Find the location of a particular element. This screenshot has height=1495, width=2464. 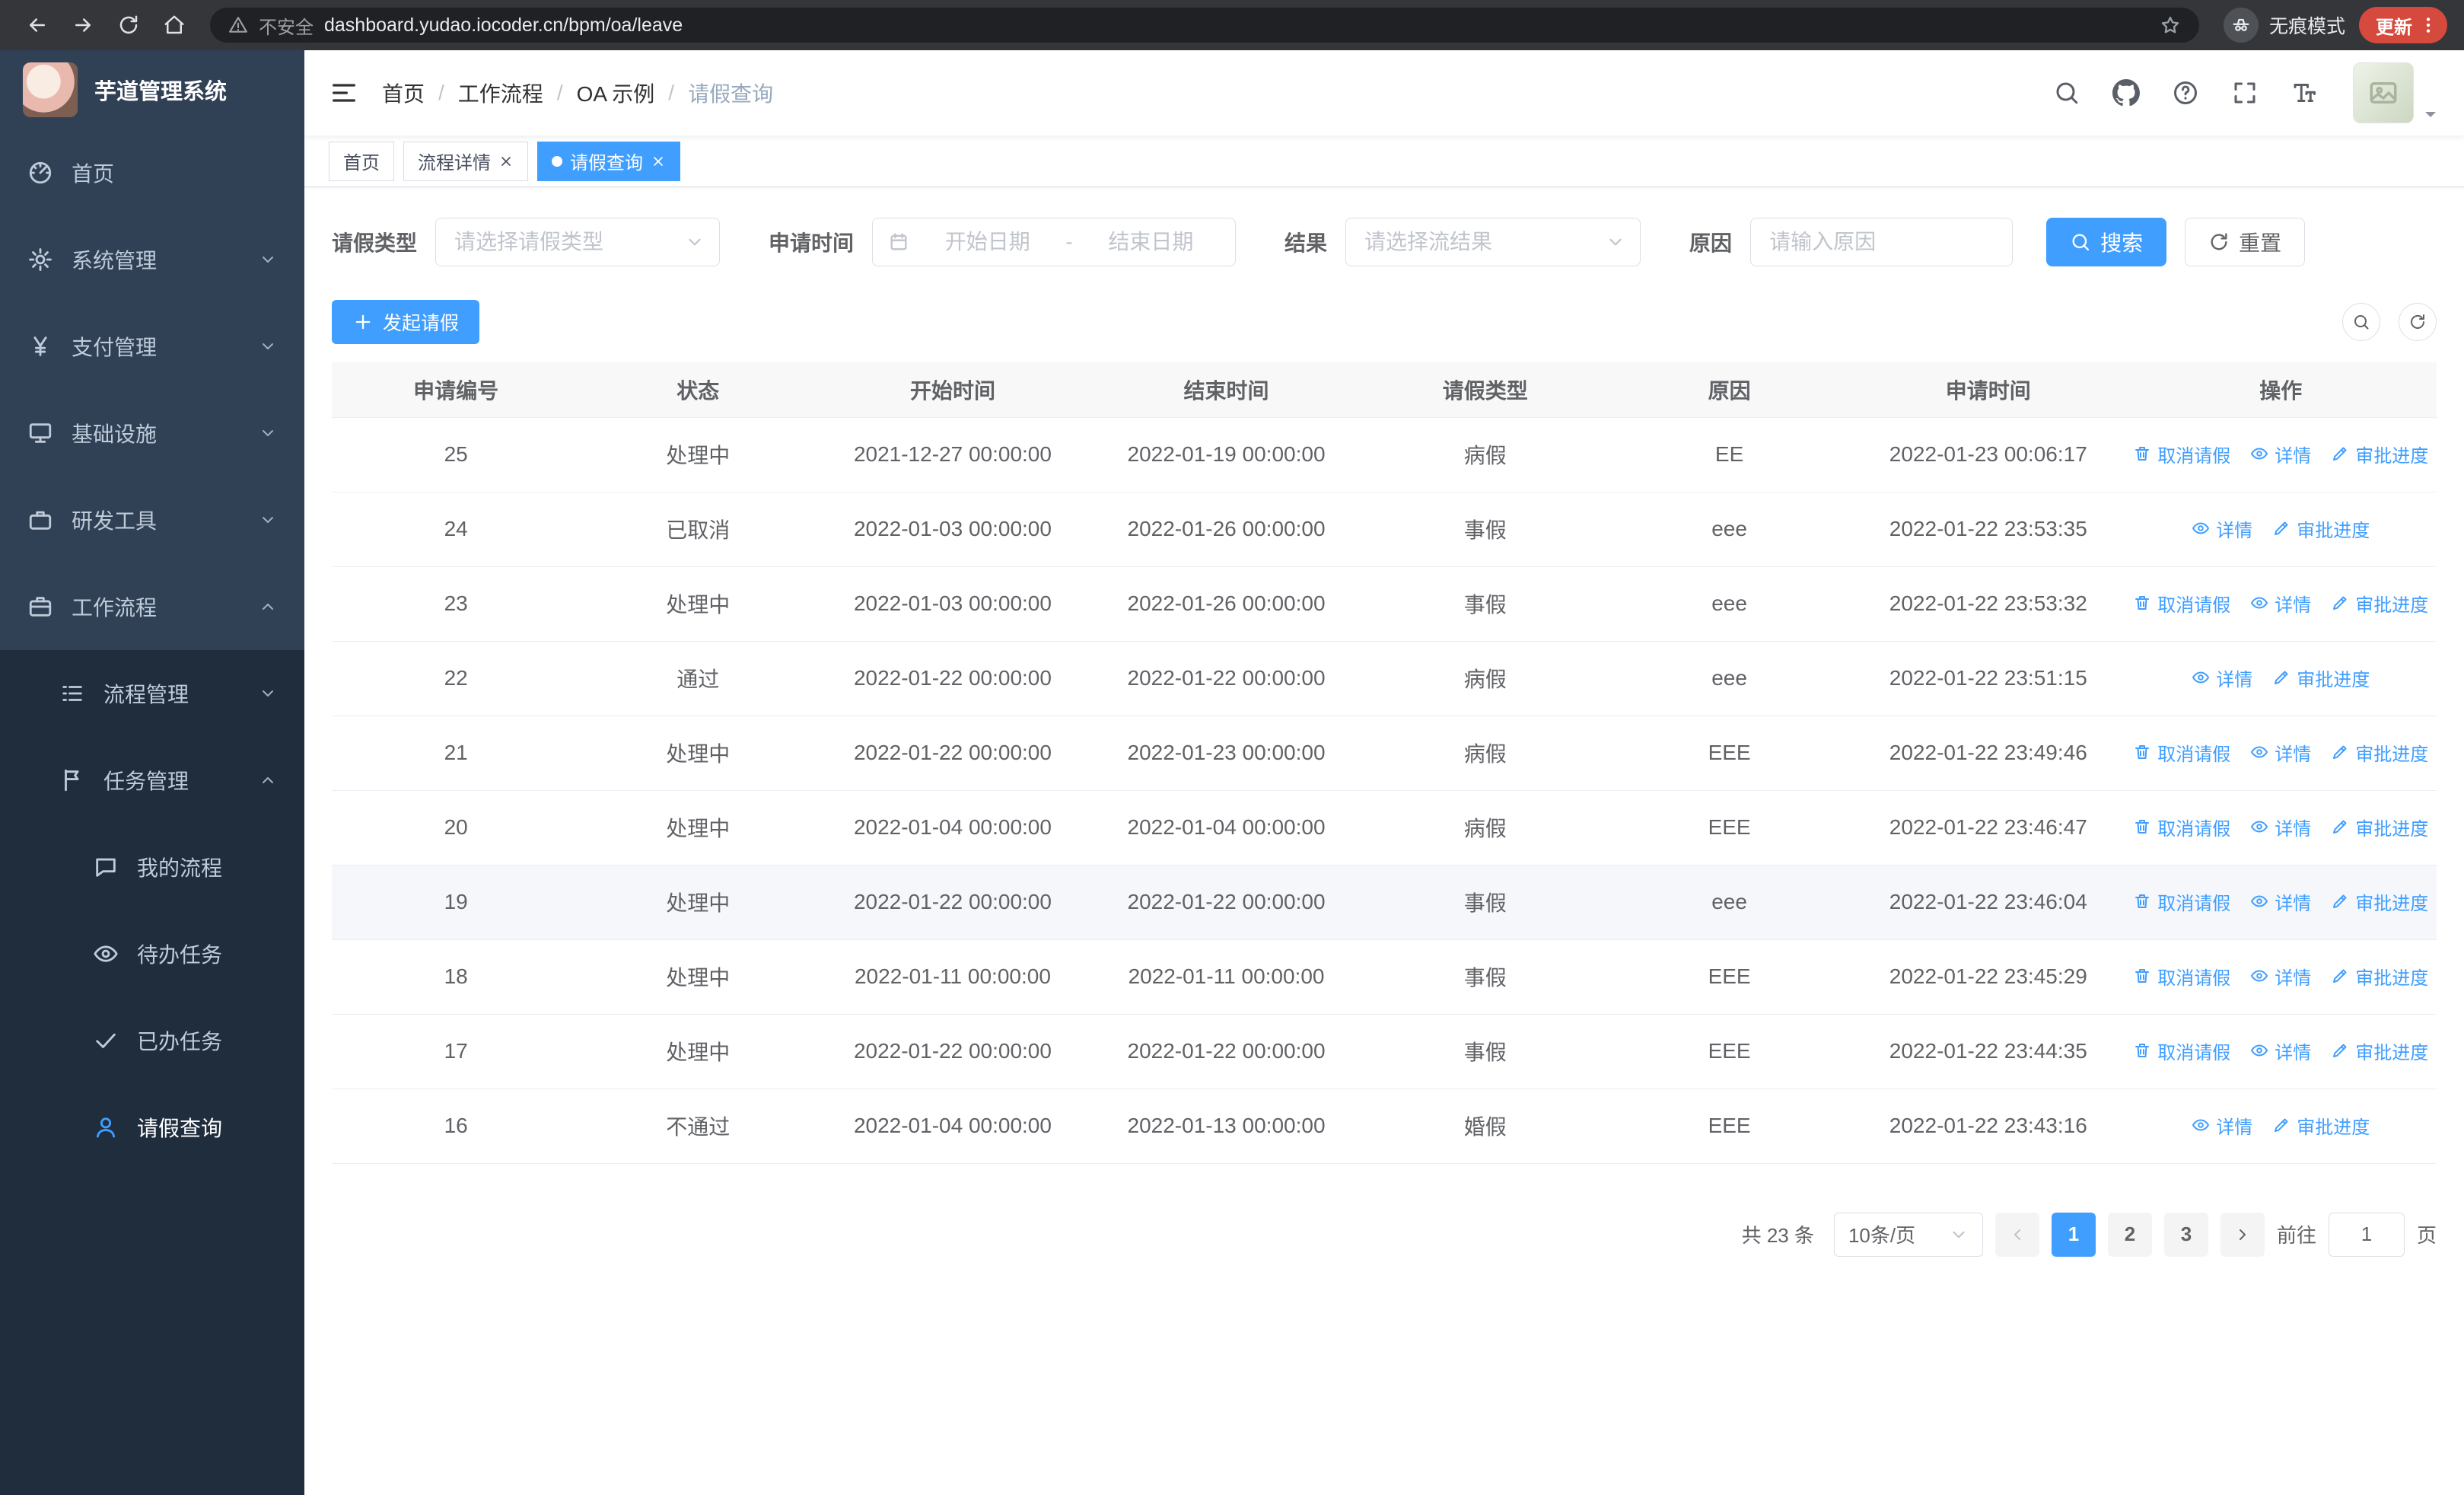

reload-icon is located at coordinates (128, 26).